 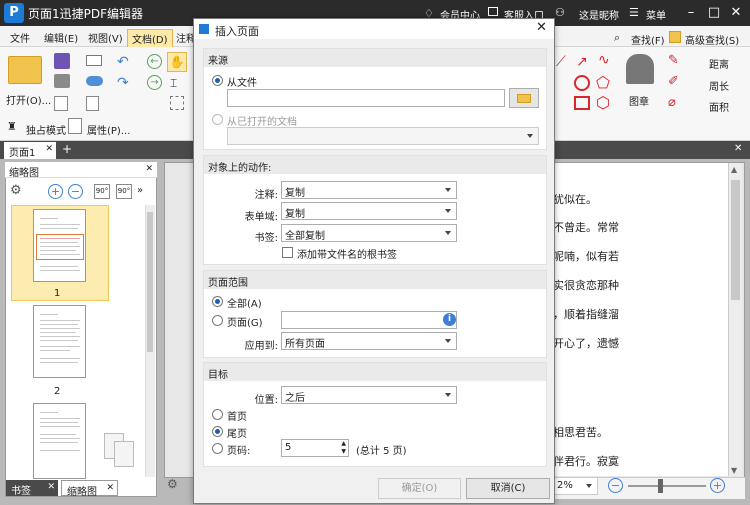 What do you see at coordinates (672, 102) in the screenshot?
I see `area-icon: ⌀` at bounding box center [672, 102].